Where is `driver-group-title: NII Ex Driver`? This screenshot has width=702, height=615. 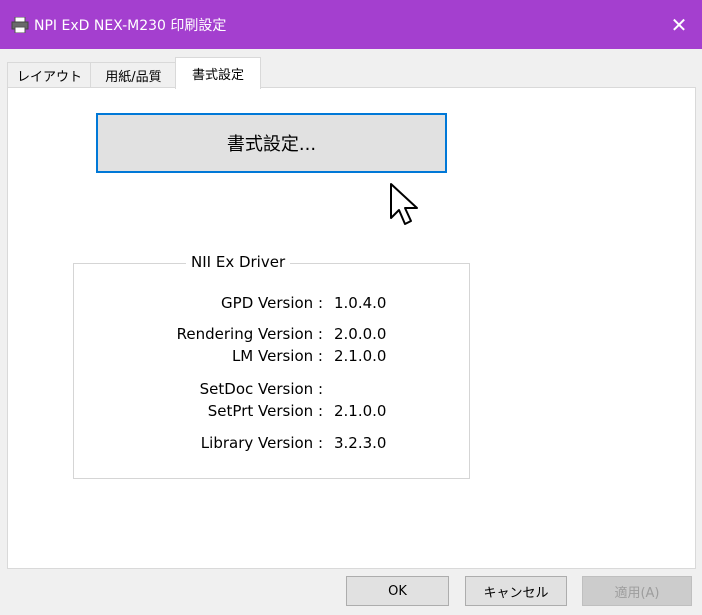
driver-group-title: NII Ex Driver is located at coordinates (238, 262).